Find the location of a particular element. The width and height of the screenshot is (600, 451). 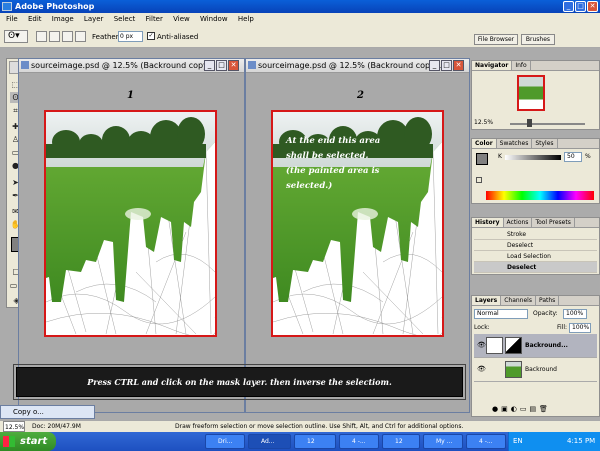

tab-layers: Layers is located at coordinates (487, 300).